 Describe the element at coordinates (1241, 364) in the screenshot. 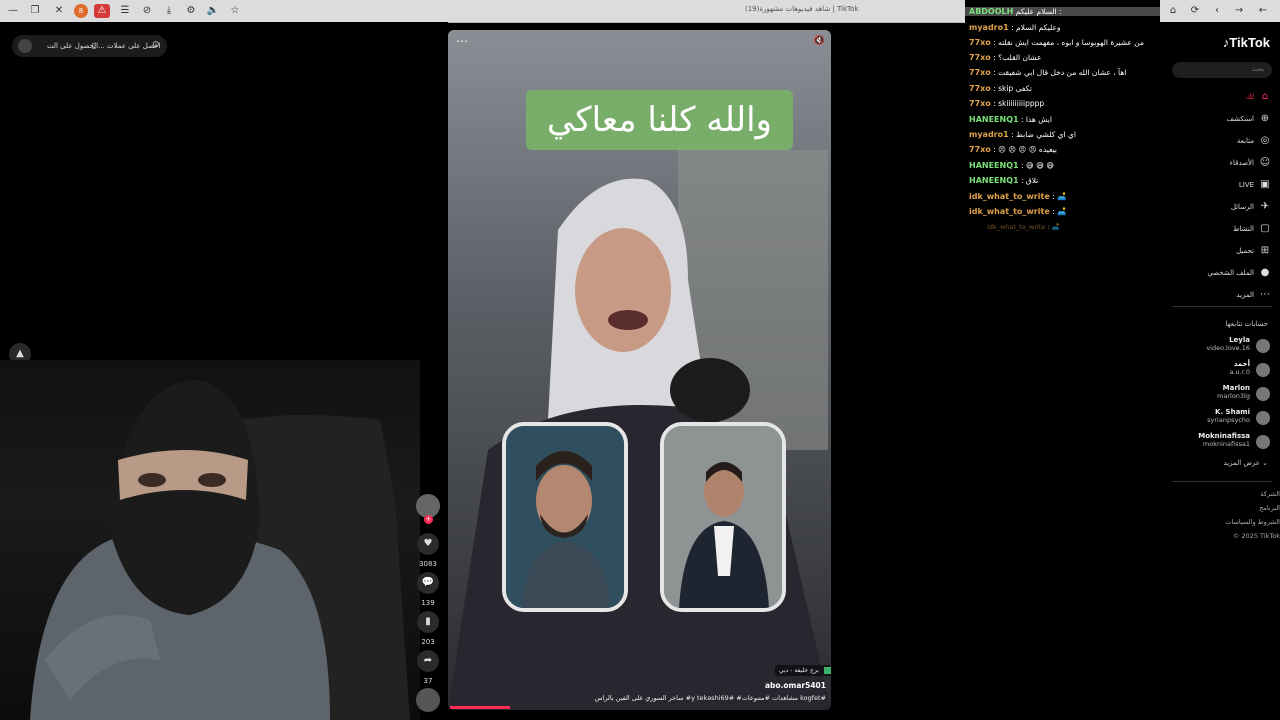

I see `account-name: أحمد` at that location.